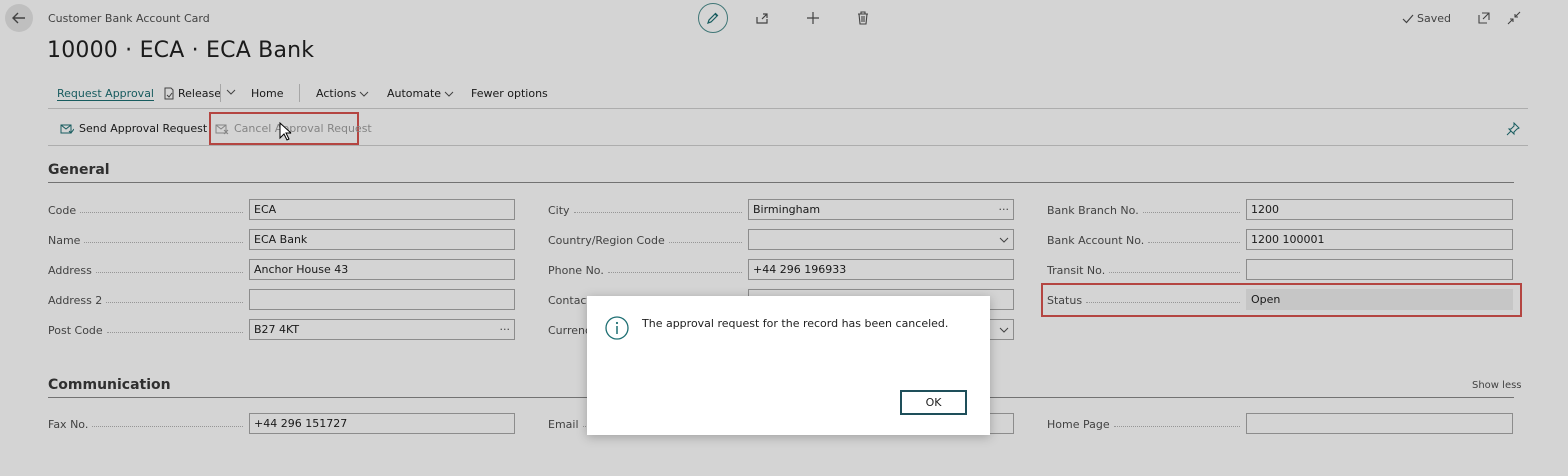  What do you see at coordinates (933, 402) in the screenshot?
I see `ok-button: OK` at bounding box center [933, 402].